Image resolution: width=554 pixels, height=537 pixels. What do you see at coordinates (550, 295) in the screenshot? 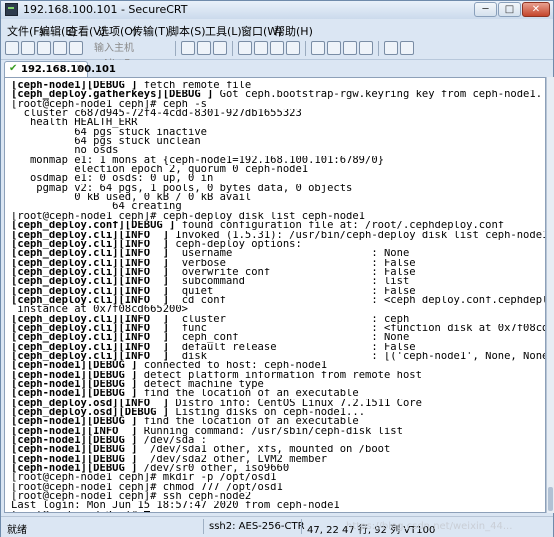
I see `vertical-scrollbar` at bounding box center [550, 295].